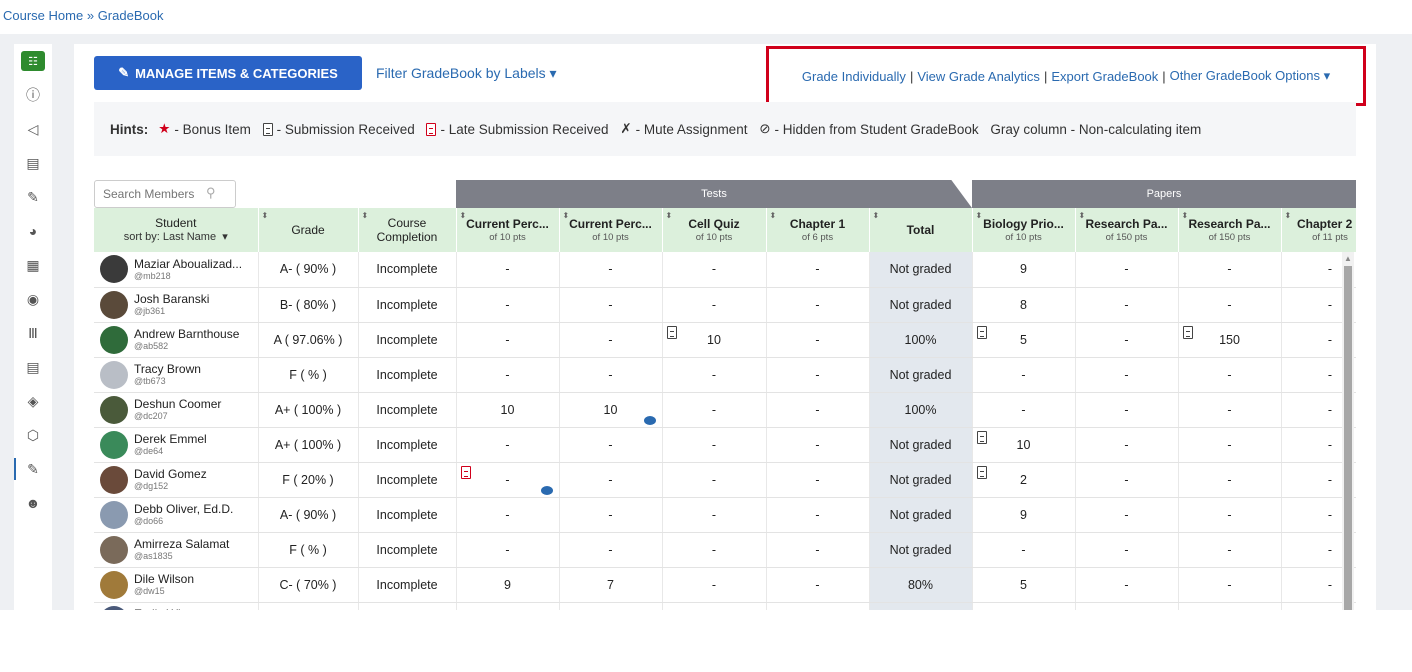 This screenshot has height=672, width=1412. I want to click on grade-cell: F ( % ), so click(308, 375).